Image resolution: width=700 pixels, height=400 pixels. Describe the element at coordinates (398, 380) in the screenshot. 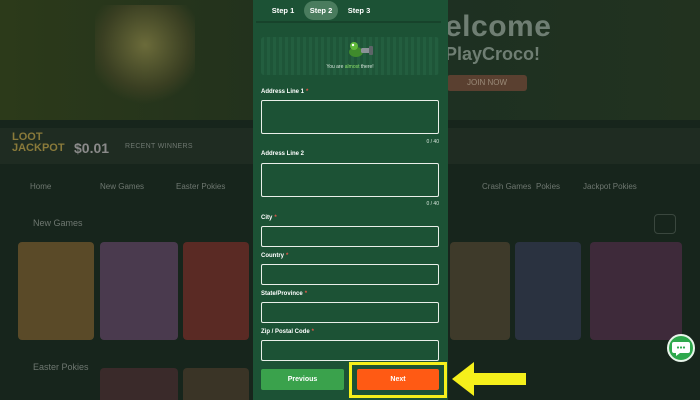

I see `next-button-highlight` at that location.